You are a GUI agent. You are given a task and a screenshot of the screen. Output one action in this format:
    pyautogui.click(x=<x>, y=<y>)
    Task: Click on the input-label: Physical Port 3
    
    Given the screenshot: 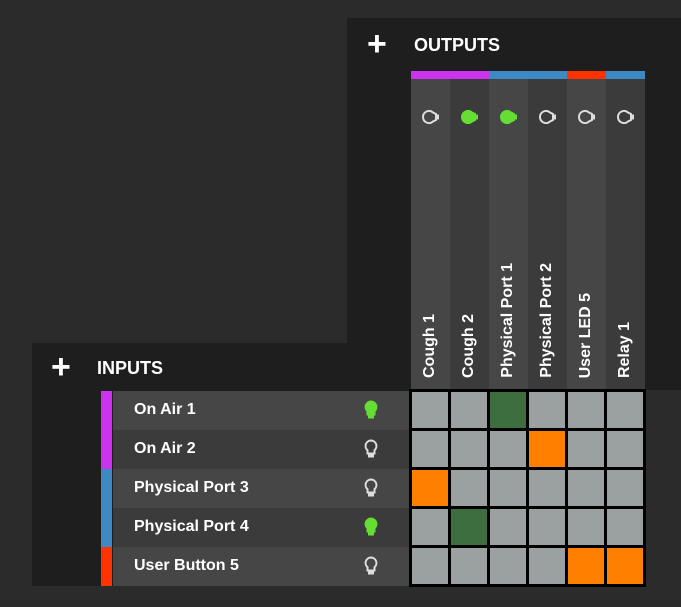 What is the action you would take?
    pyautogui.click(x=191, y=487)
    